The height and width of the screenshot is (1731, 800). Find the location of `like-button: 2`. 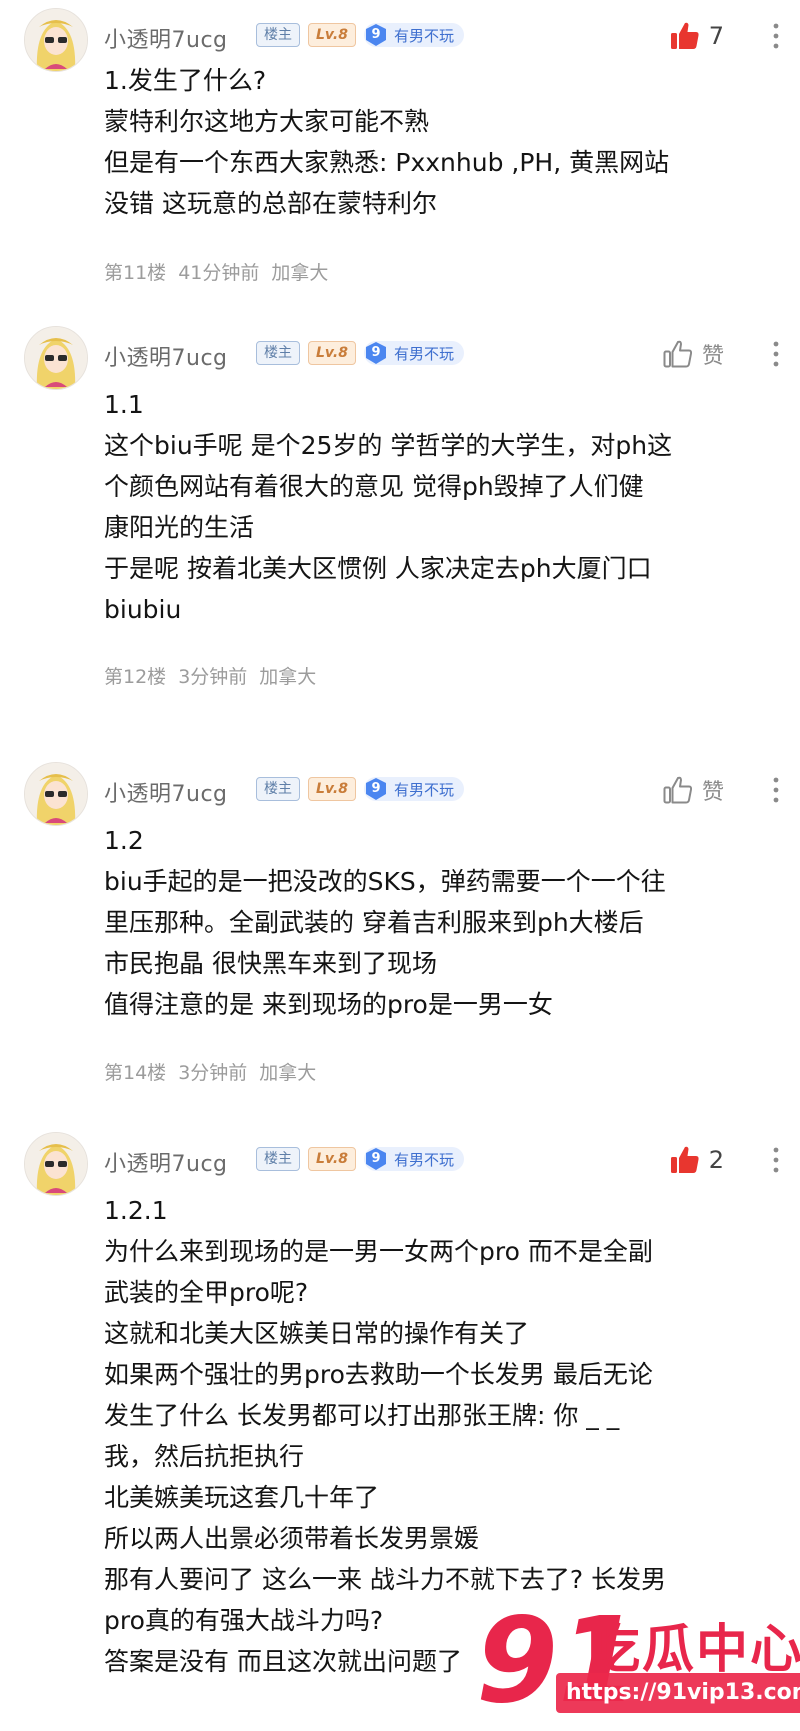

like-button: 2 is located at coordinates (696, 1160).